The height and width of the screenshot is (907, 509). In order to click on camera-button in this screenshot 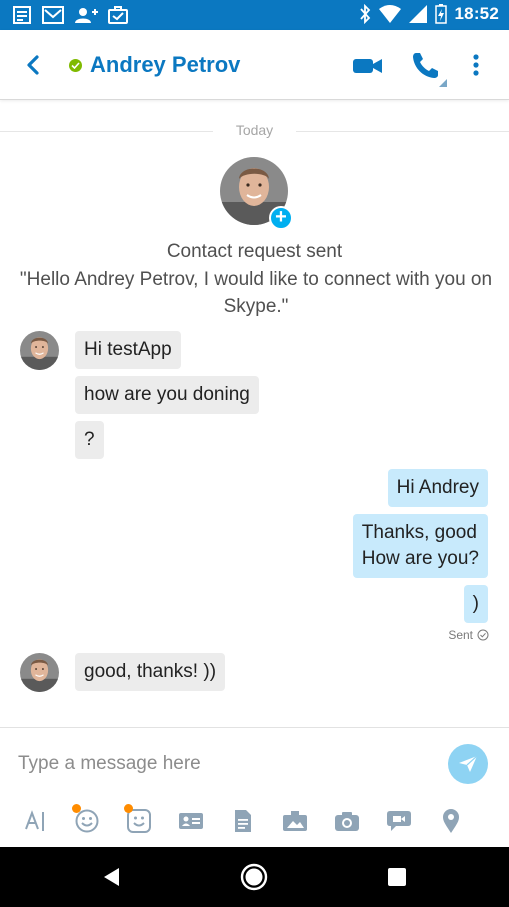, I will do `click(347, 821)`.